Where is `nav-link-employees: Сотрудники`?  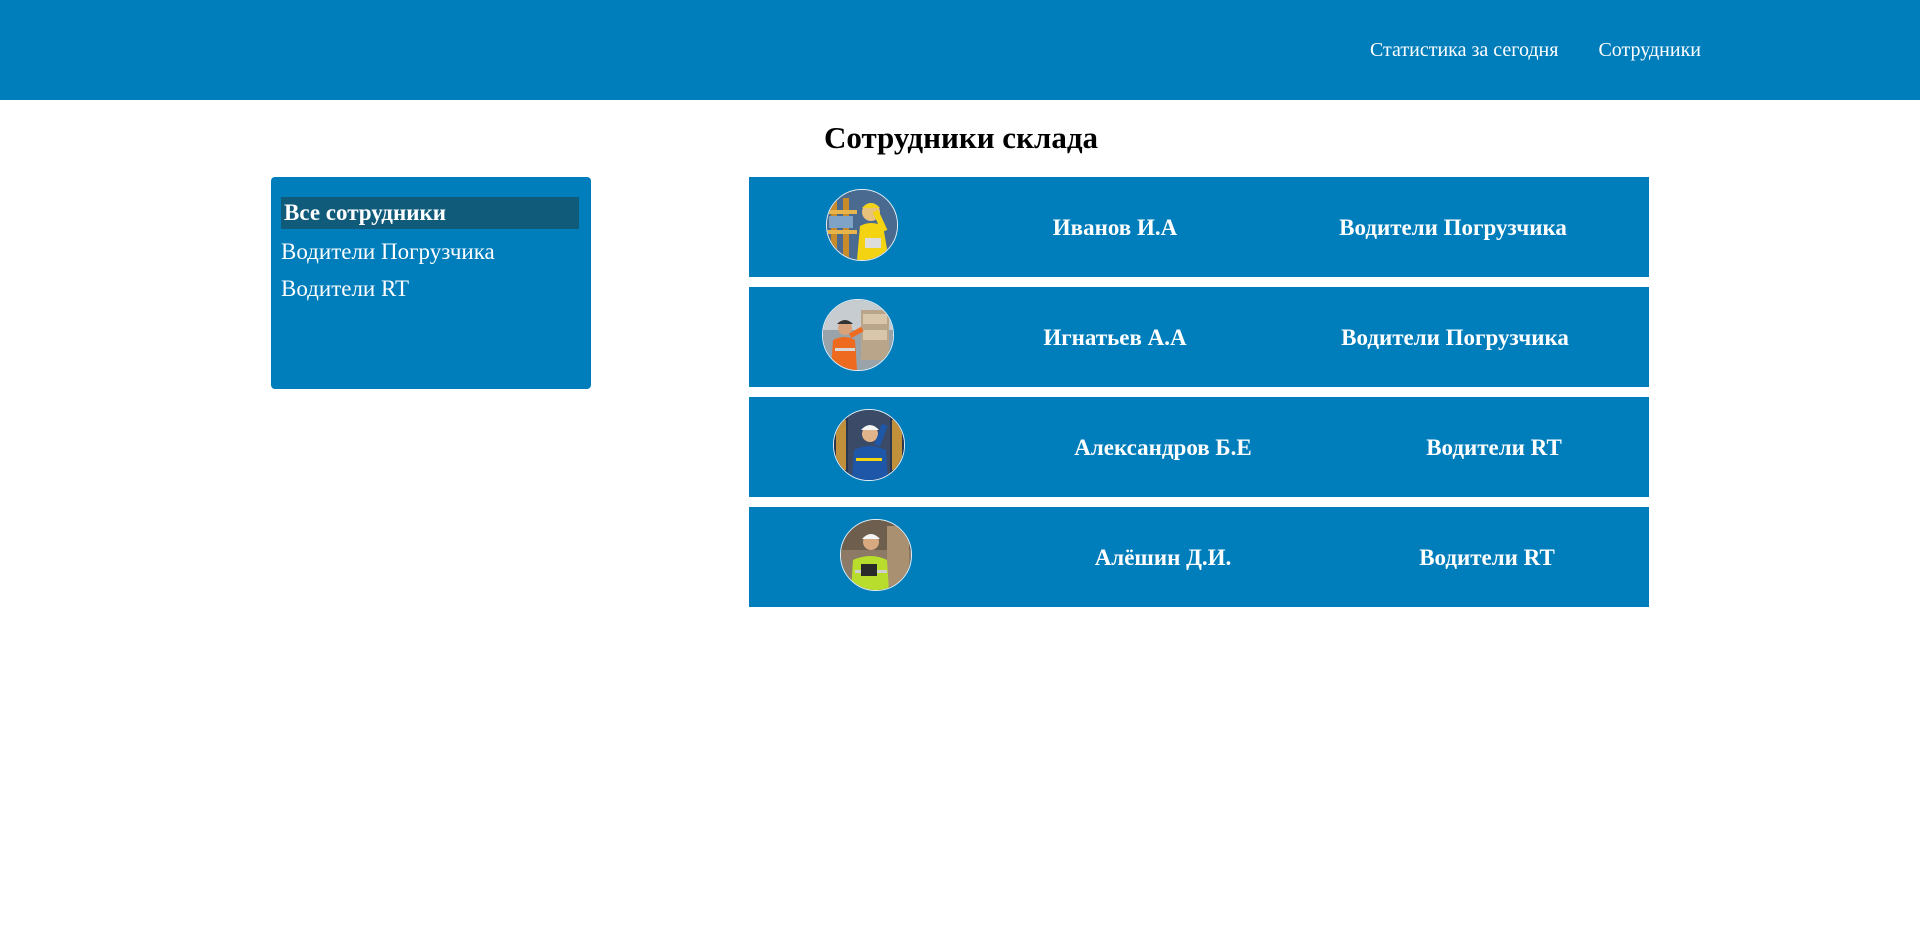 nav-link-employees: Сотрудники is located at coordinates (1649, 50).